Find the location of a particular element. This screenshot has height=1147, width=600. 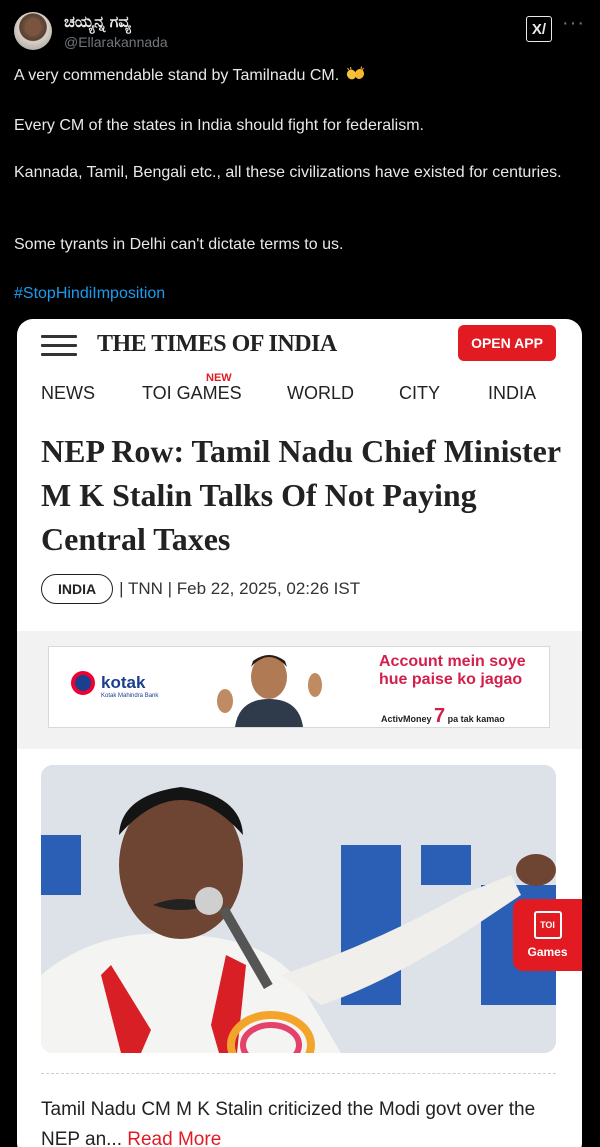

nav-item-toi-games: NEW TOI GAMES is located at coordinates (192, 388).